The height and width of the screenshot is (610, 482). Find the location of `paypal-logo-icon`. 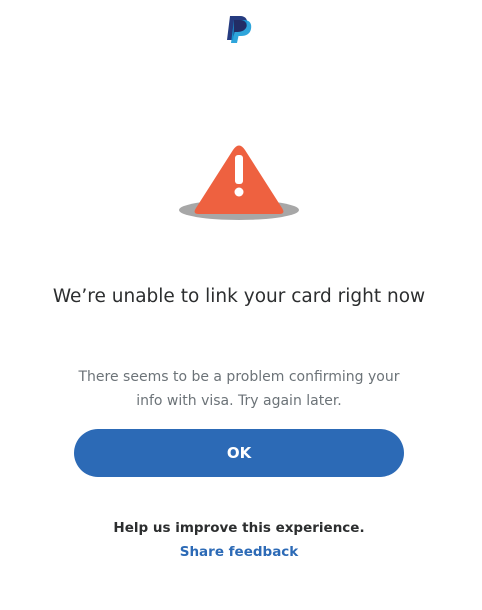

paypal-logo-icon is located at coordinates (239, 28).